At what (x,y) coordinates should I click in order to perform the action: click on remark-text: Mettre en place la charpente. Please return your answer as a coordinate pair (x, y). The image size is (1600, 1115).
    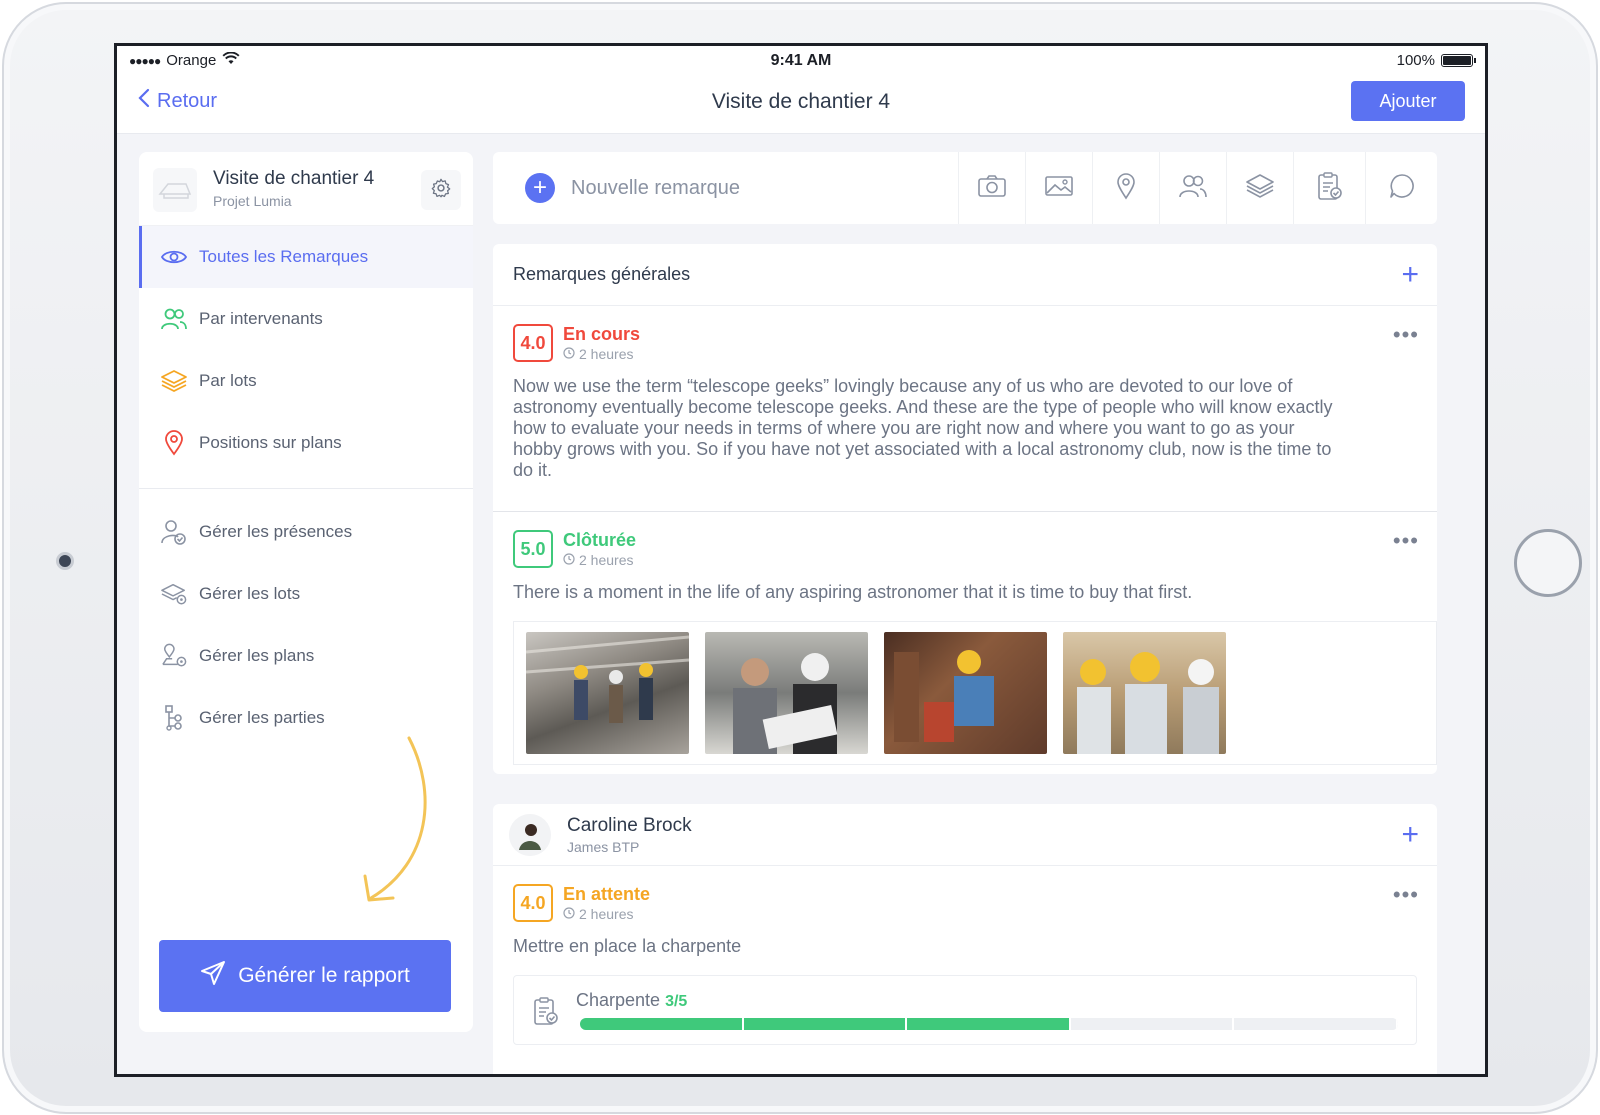
    Looking at the image, I should click on (627, 946).